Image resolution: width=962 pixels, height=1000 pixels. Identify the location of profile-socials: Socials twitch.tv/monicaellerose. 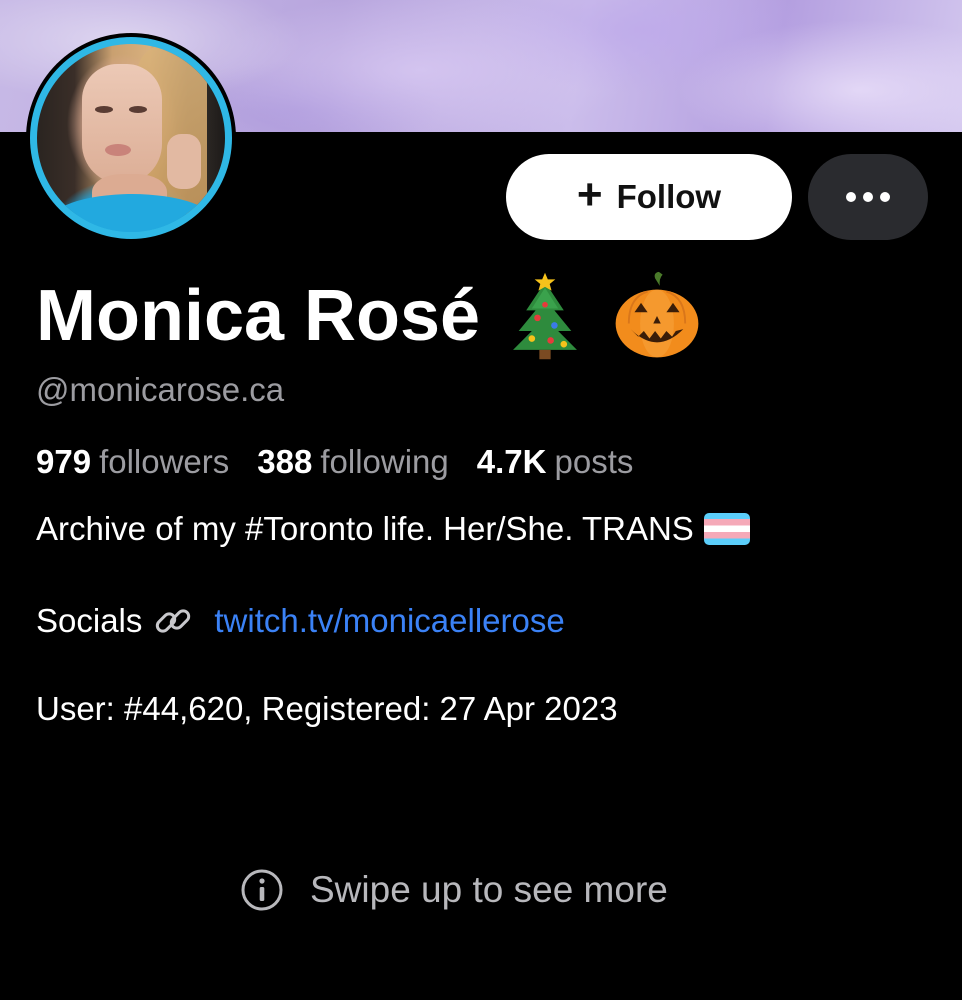
(300, 621).